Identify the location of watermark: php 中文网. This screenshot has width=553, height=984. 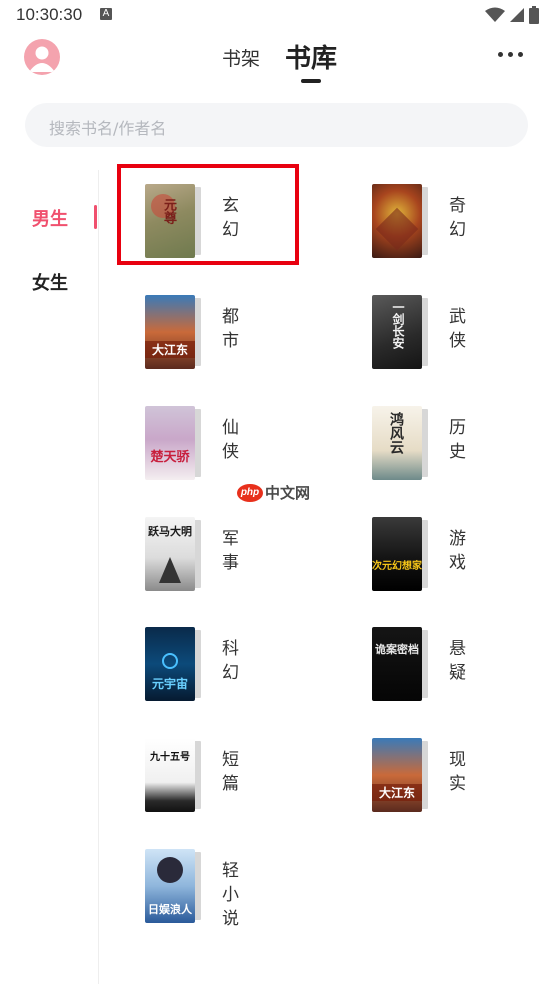
(273, 492).